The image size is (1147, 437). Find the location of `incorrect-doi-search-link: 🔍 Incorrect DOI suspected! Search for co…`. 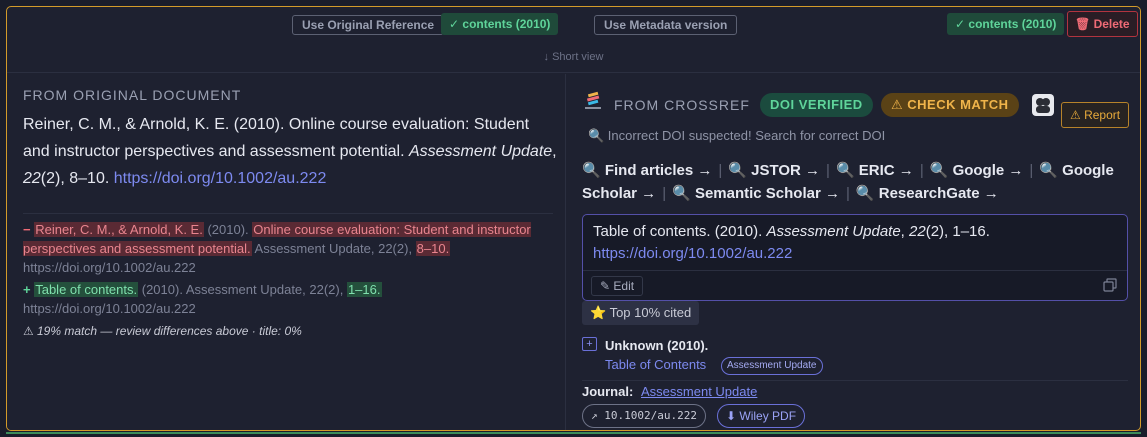

incorrect-doi-search-link: 🔍 Incorrect DOI suspected! Search for co… is located at coordinates (736, 136).